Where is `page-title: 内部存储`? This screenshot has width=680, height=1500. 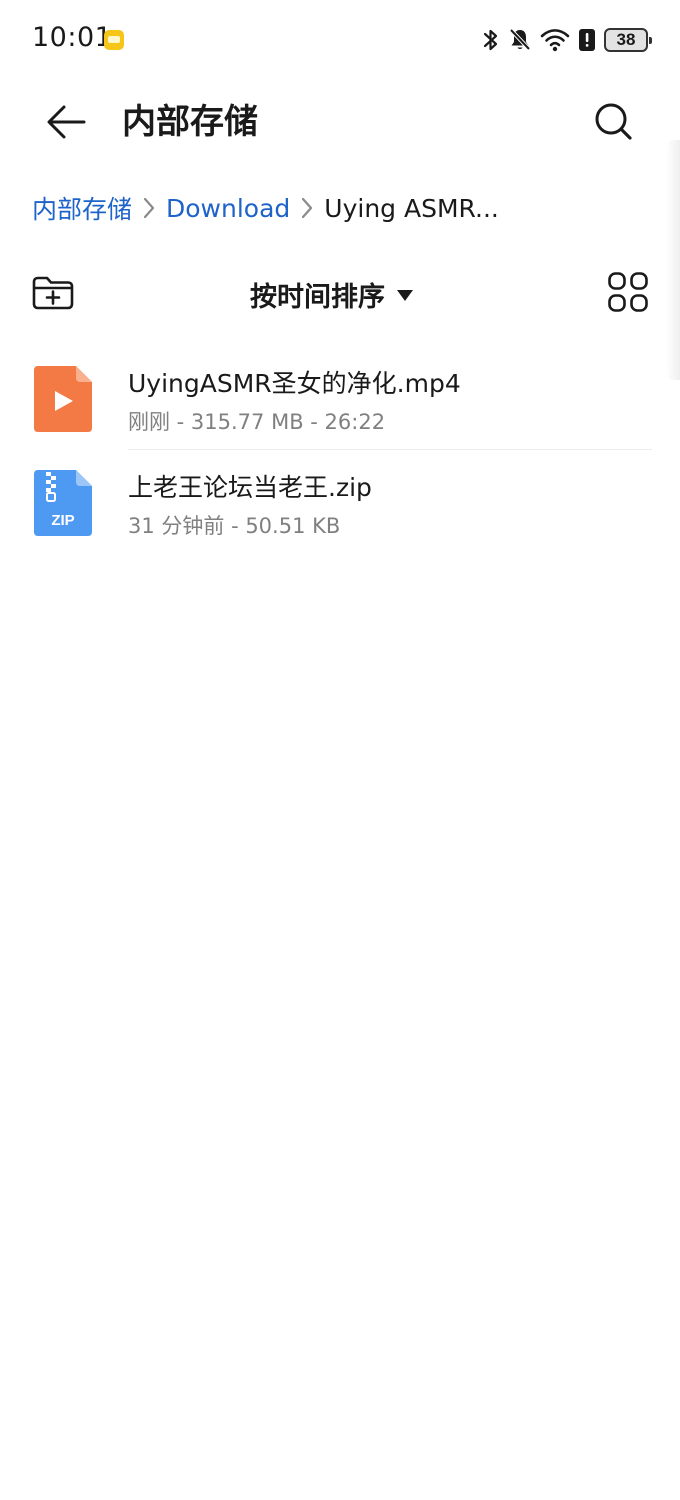 page-title: 内部存储 is located at coordinates (190, 122).